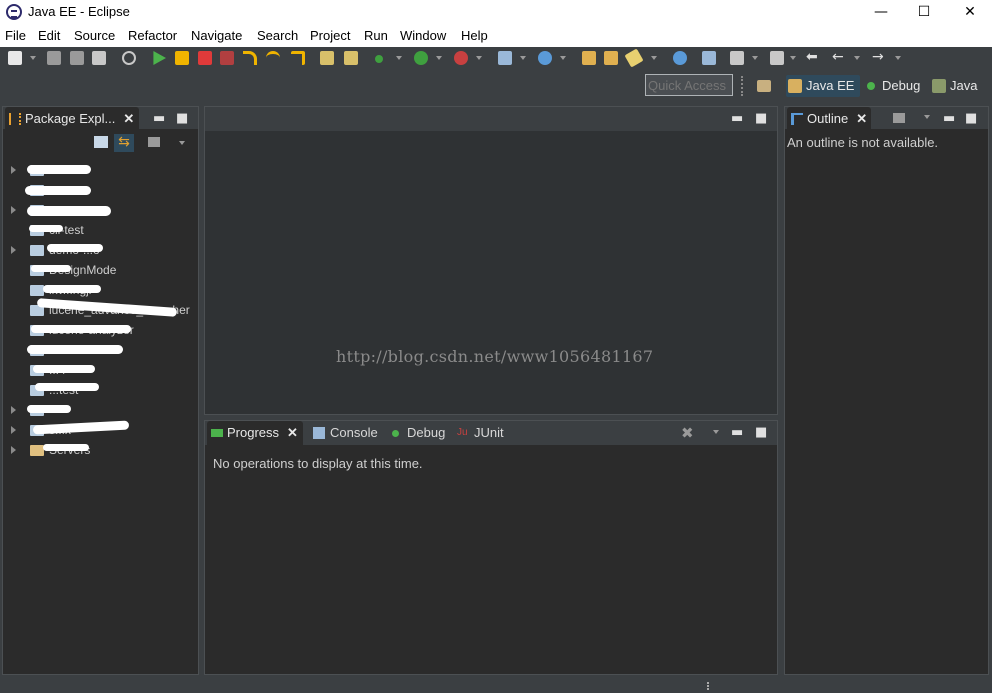  Describe the element at coordinates (379, 59) in the screenshot. I see `debug-run-icon` at that location.